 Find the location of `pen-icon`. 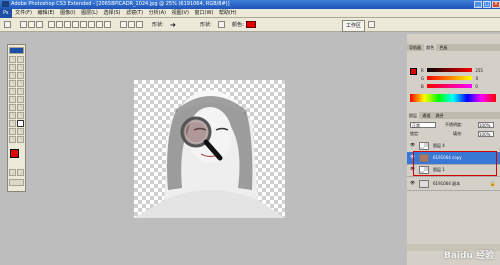

pen-icon is located at coordinates (51, 24).